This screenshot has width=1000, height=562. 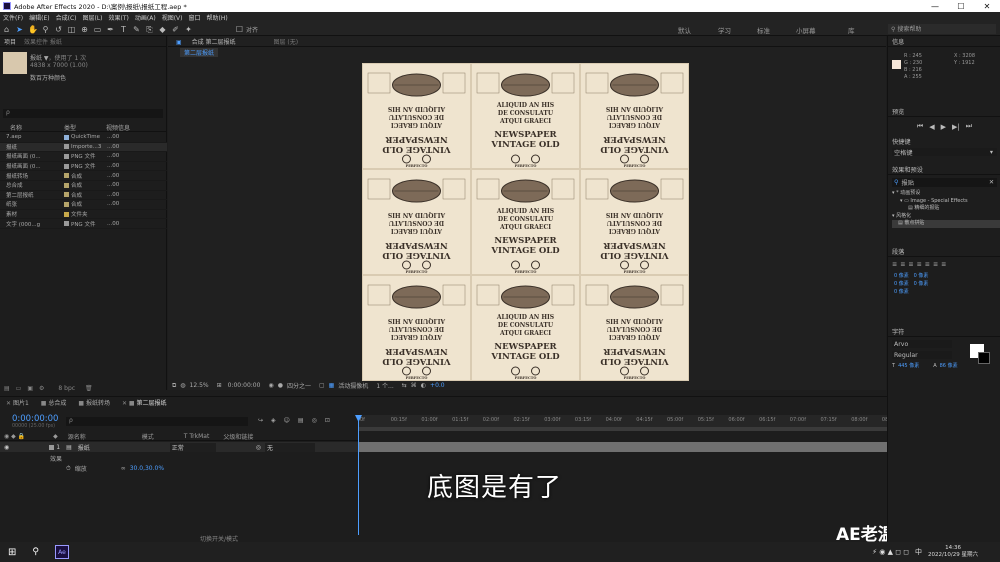 I want to click on menu-help: 帮助(H), so click(x=217, y=17).